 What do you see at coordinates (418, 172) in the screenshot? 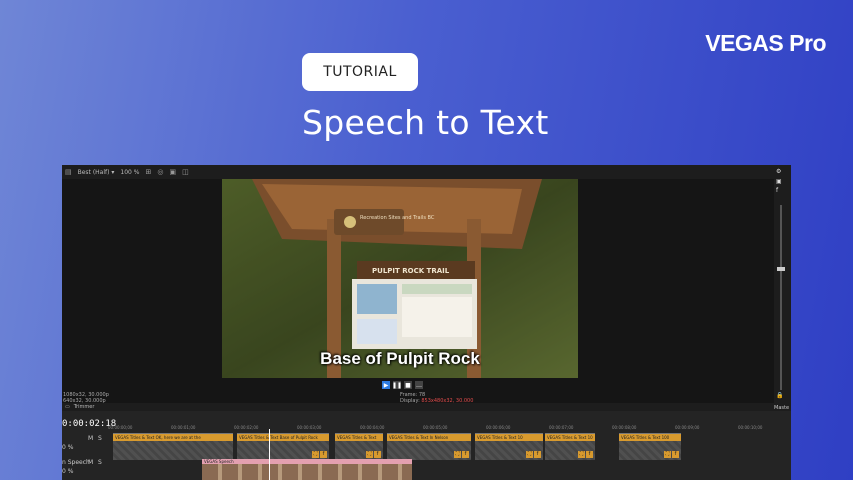
I see `preview-toolbar: ▤ Best (Half) ▾ 100 % ⊞ ◎ ▣ ◫` at bounding box center [418, 172].